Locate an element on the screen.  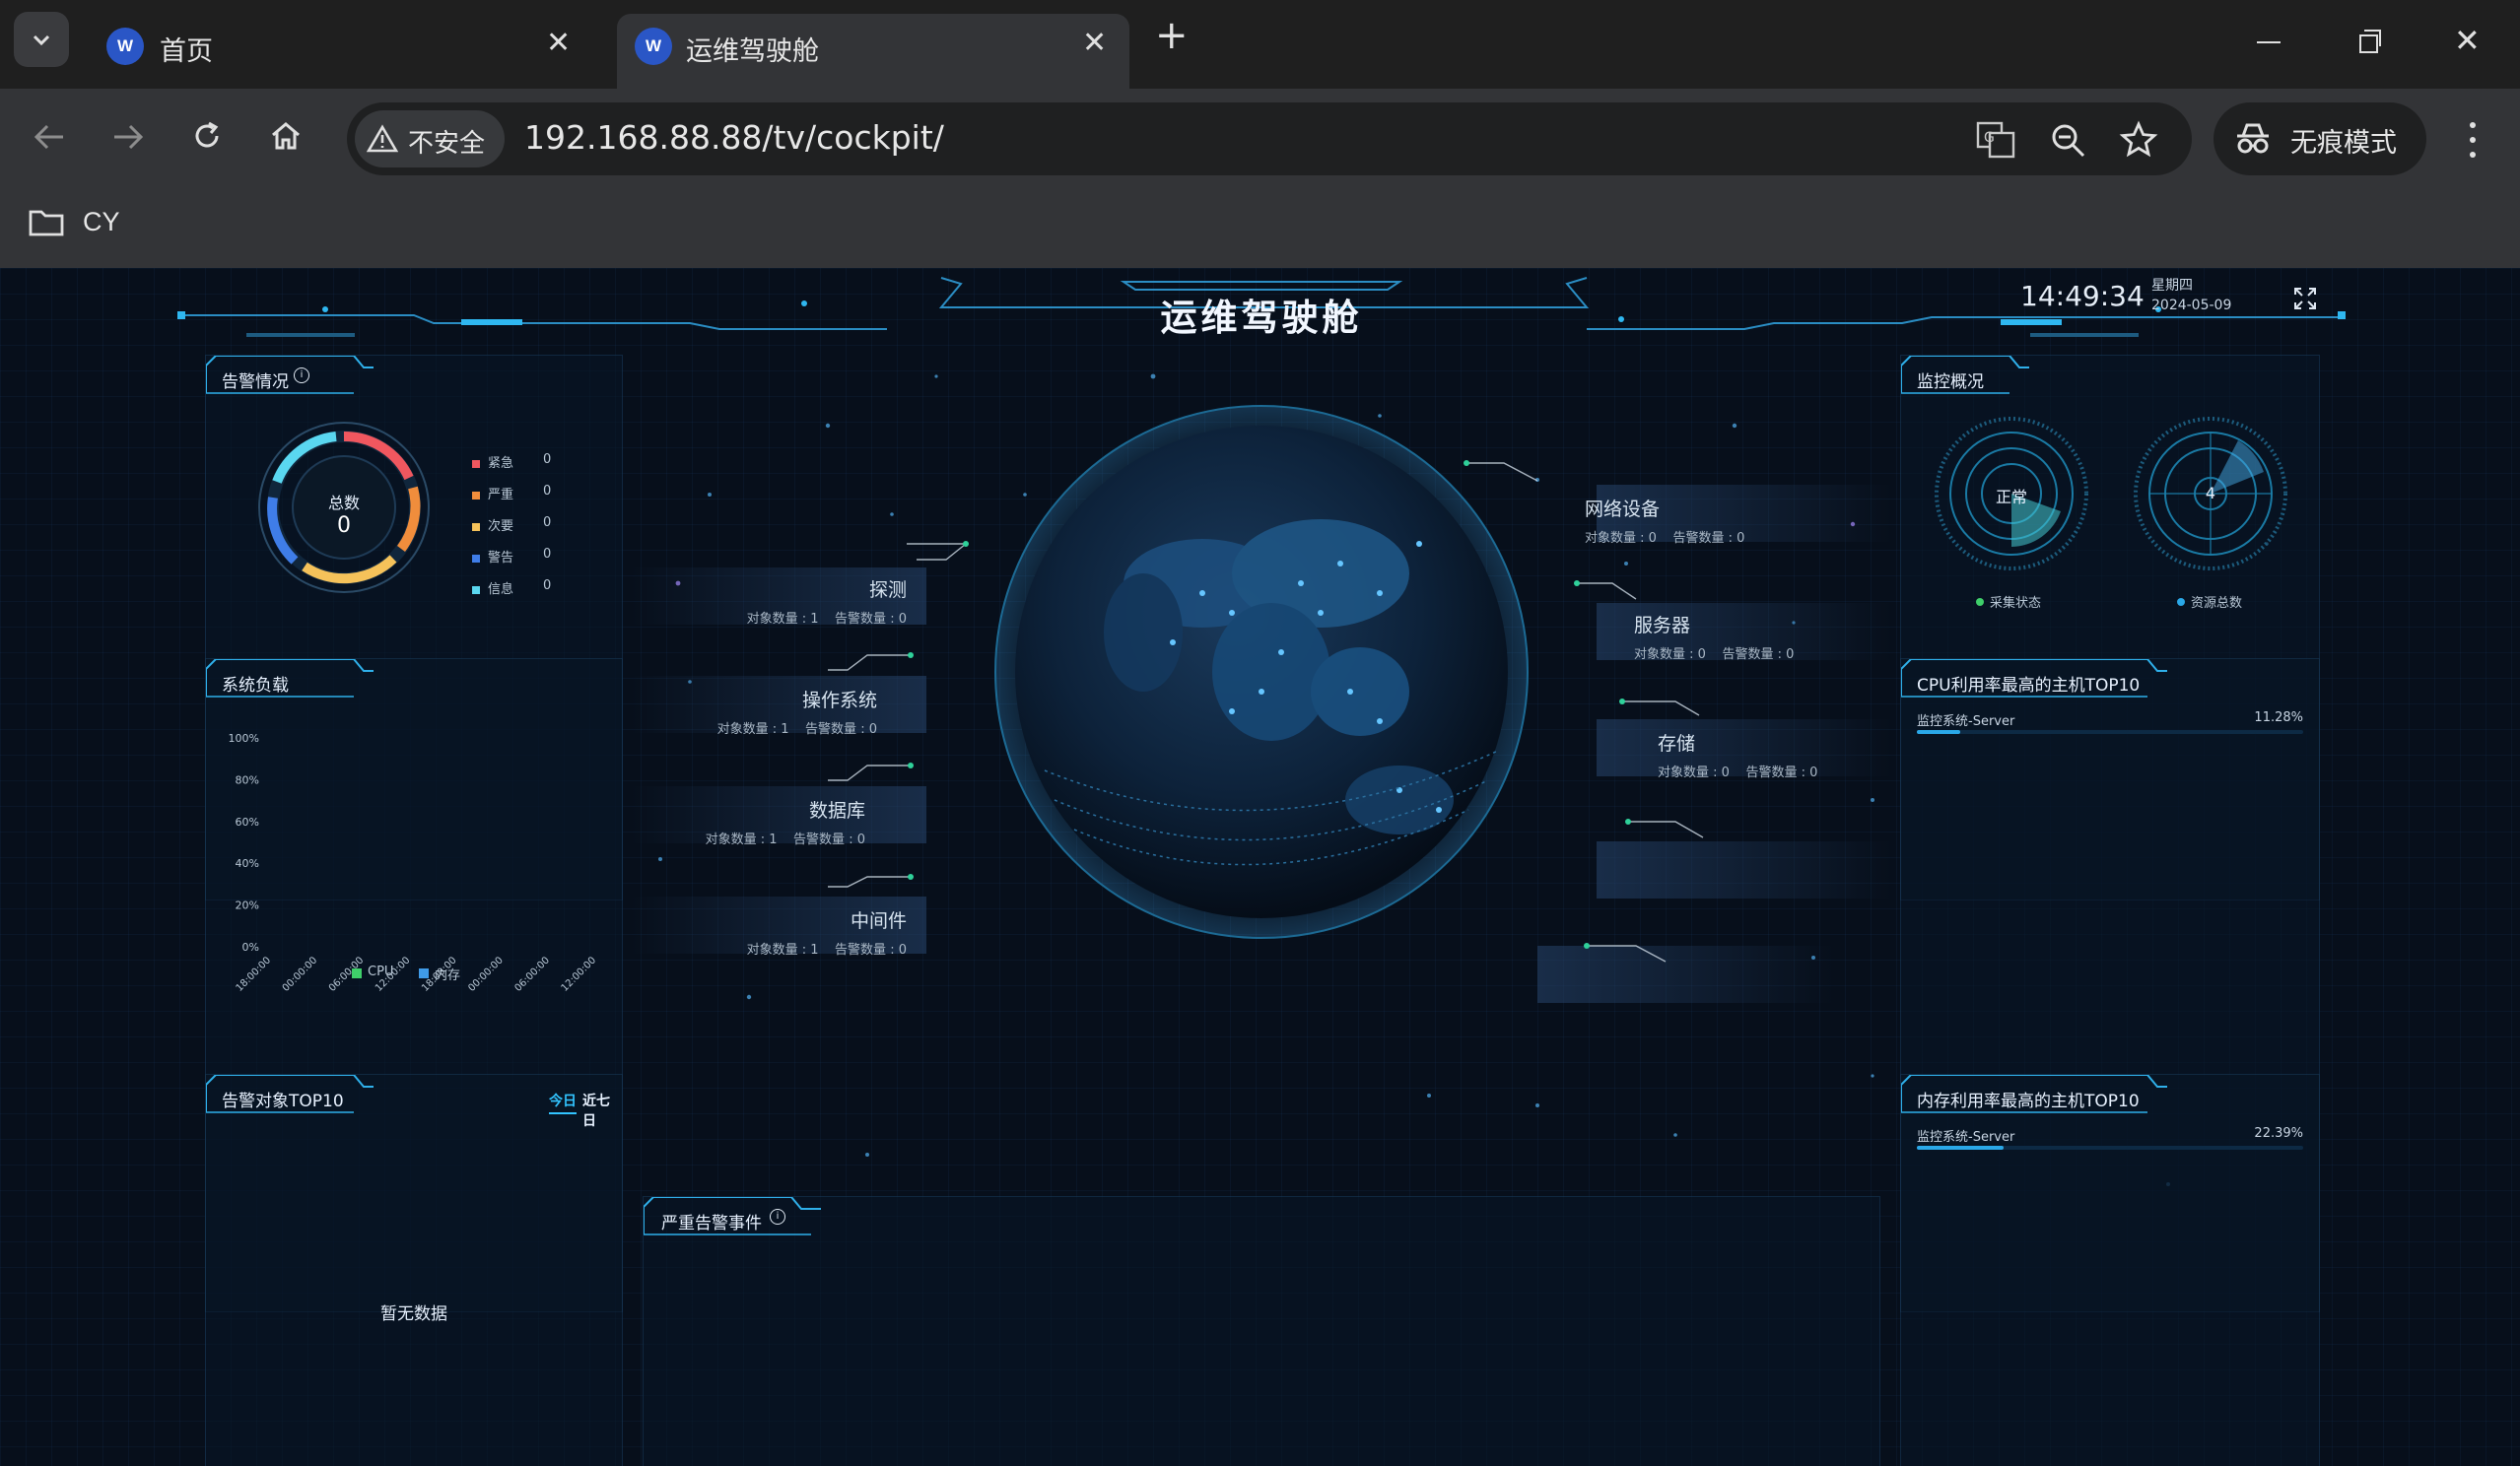
new-tab-button: + is located at coordinates (1172, 35).